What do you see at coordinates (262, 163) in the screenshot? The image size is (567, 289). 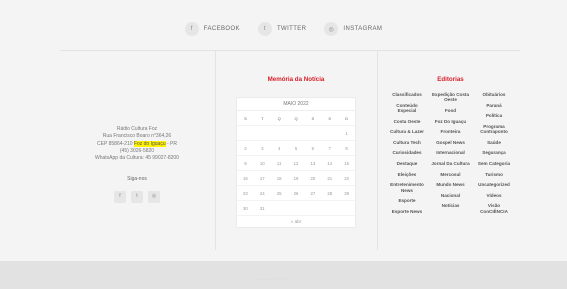 I see `calendar-day: 10` at bounding box center [262, 163].